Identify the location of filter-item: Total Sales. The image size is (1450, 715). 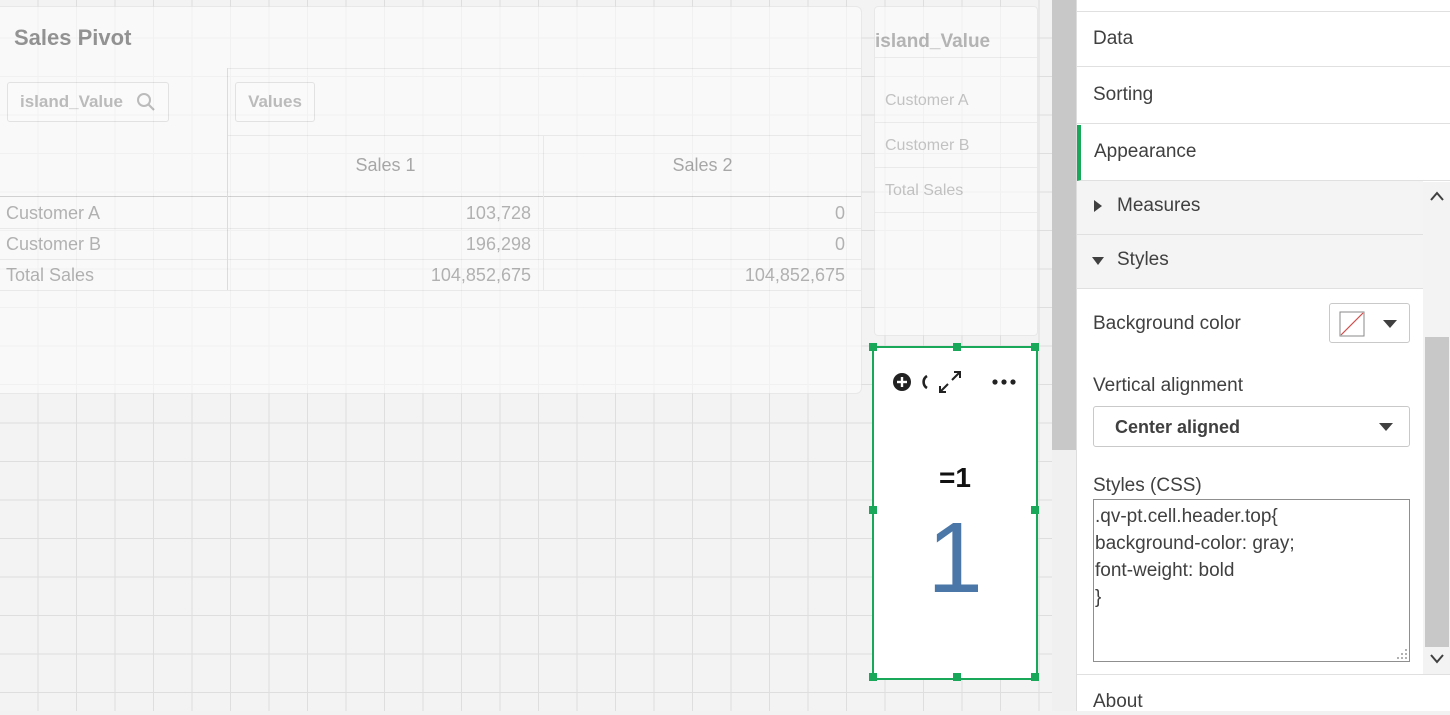
(924, 191).